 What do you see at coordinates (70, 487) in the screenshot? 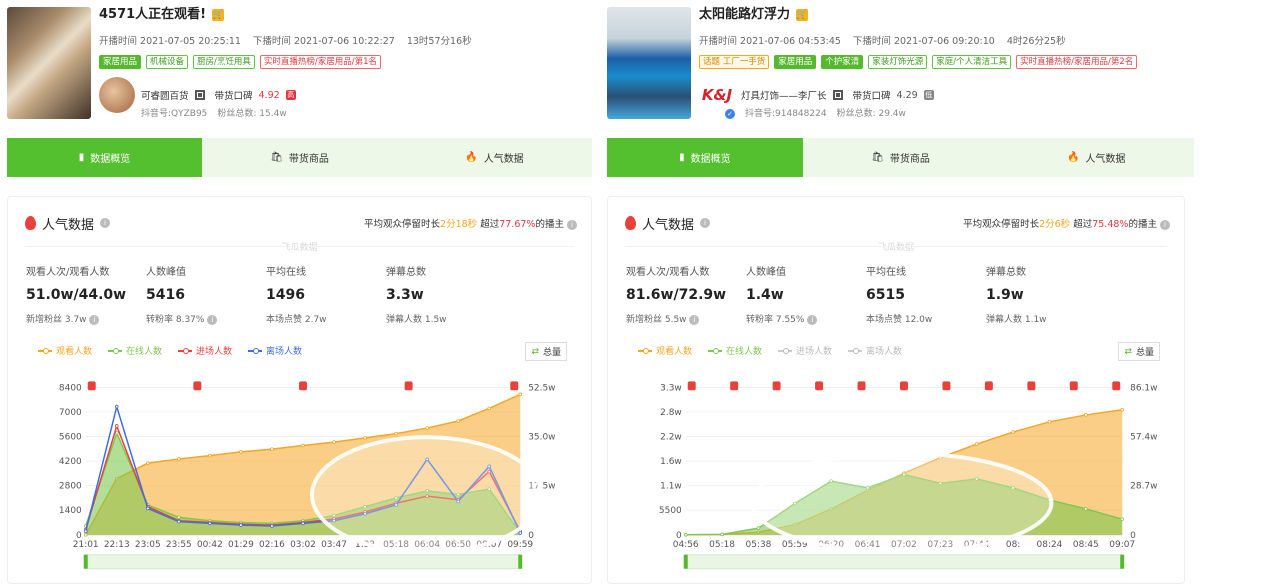
I see `y-left-tick-label: 2800` at bounding box center [70, 487].